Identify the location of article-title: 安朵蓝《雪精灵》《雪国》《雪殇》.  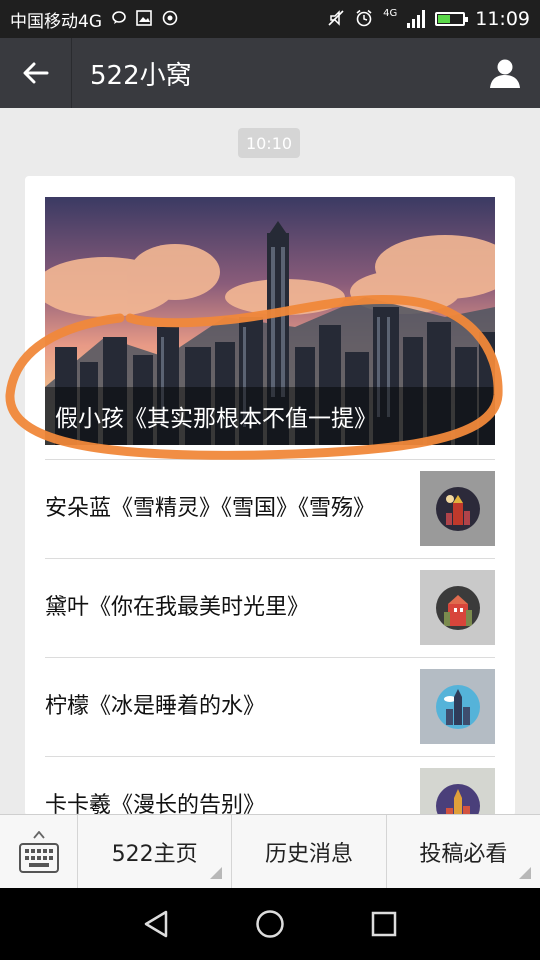
(210, 508).